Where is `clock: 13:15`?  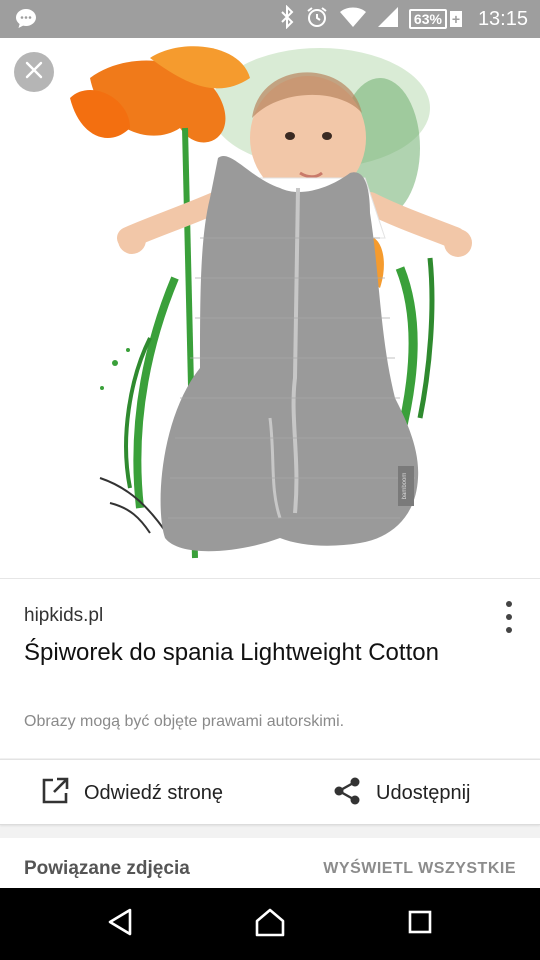
clock: 13:15 is located at coordinates (502, 18).